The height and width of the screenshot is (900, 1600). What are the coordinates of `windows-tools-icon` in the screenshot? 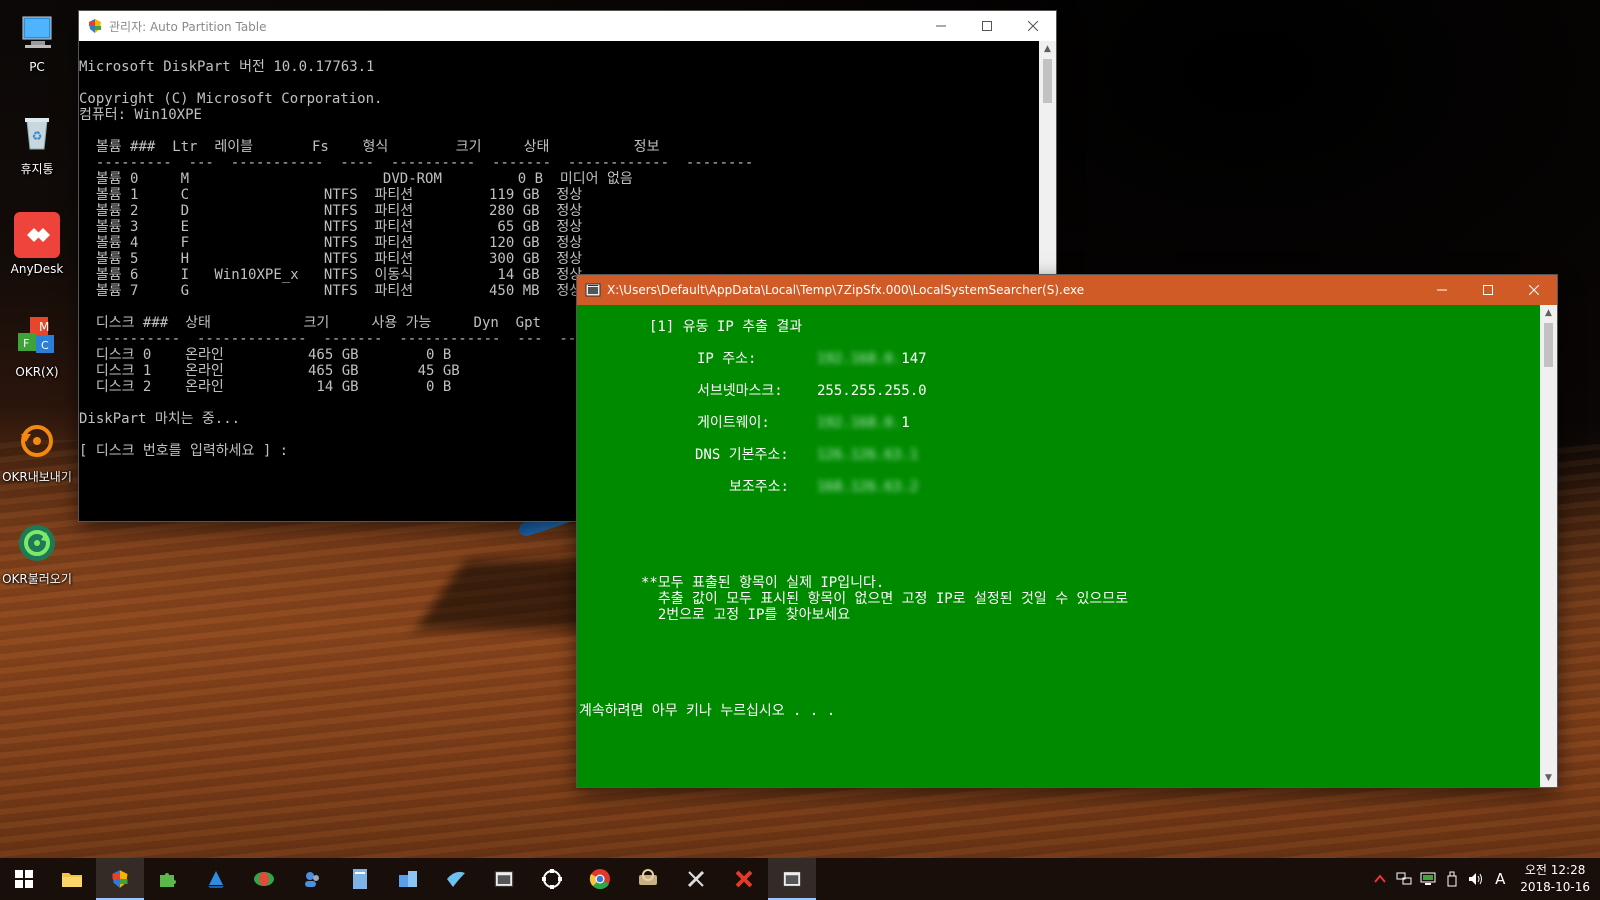 It's located at (408, 879).